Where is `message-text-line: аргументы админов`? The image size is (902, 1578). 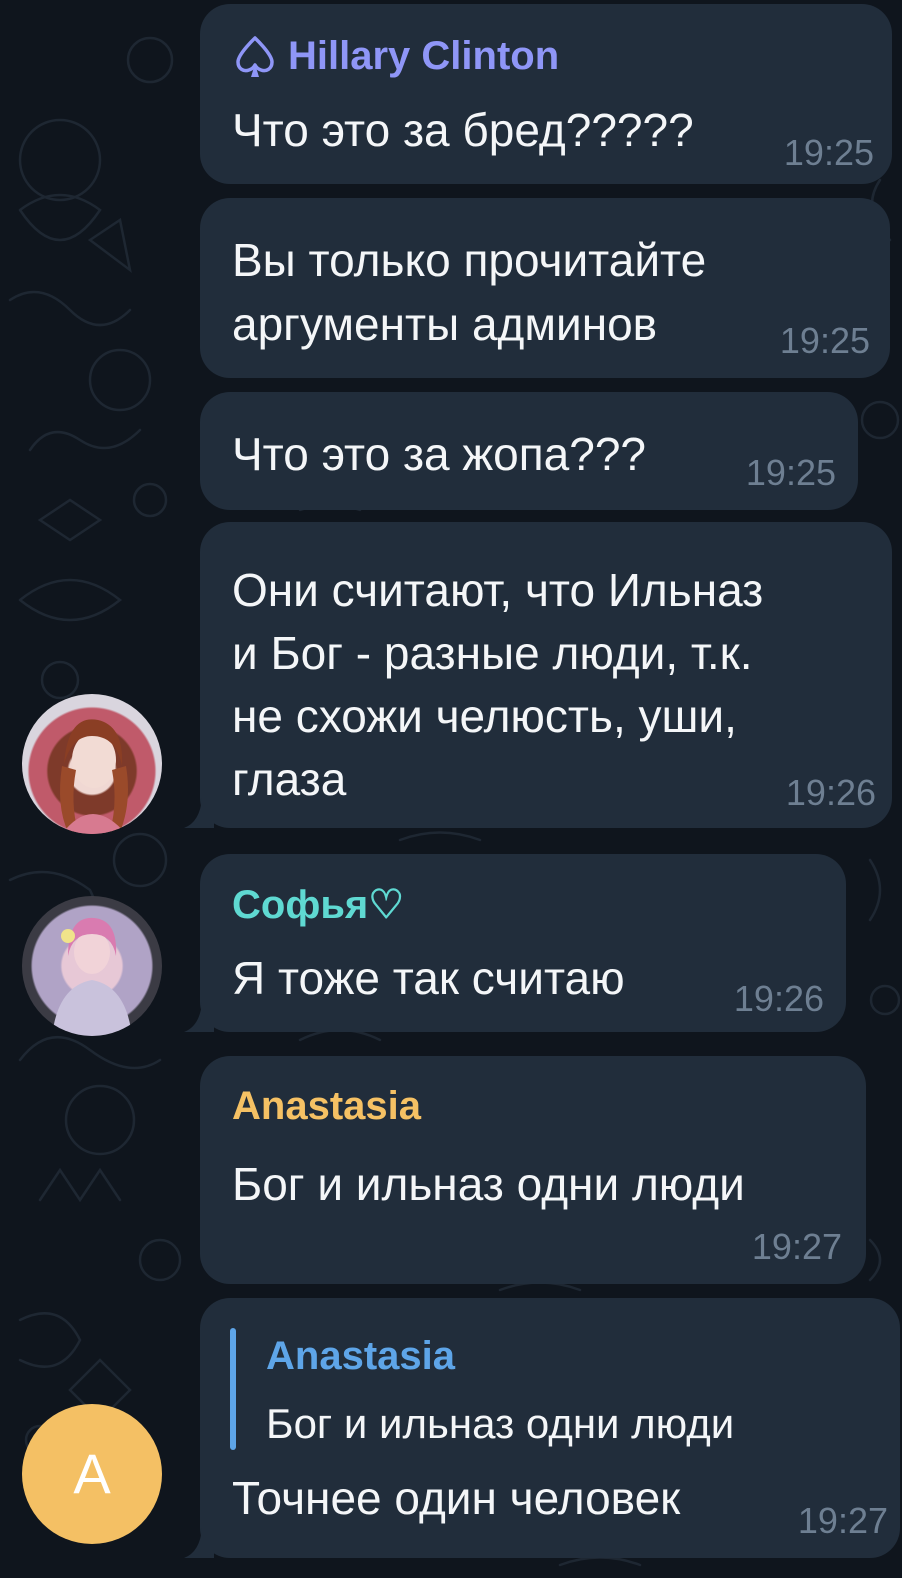 message-text-line: аргументы админов is located at coordinates (445, 324).